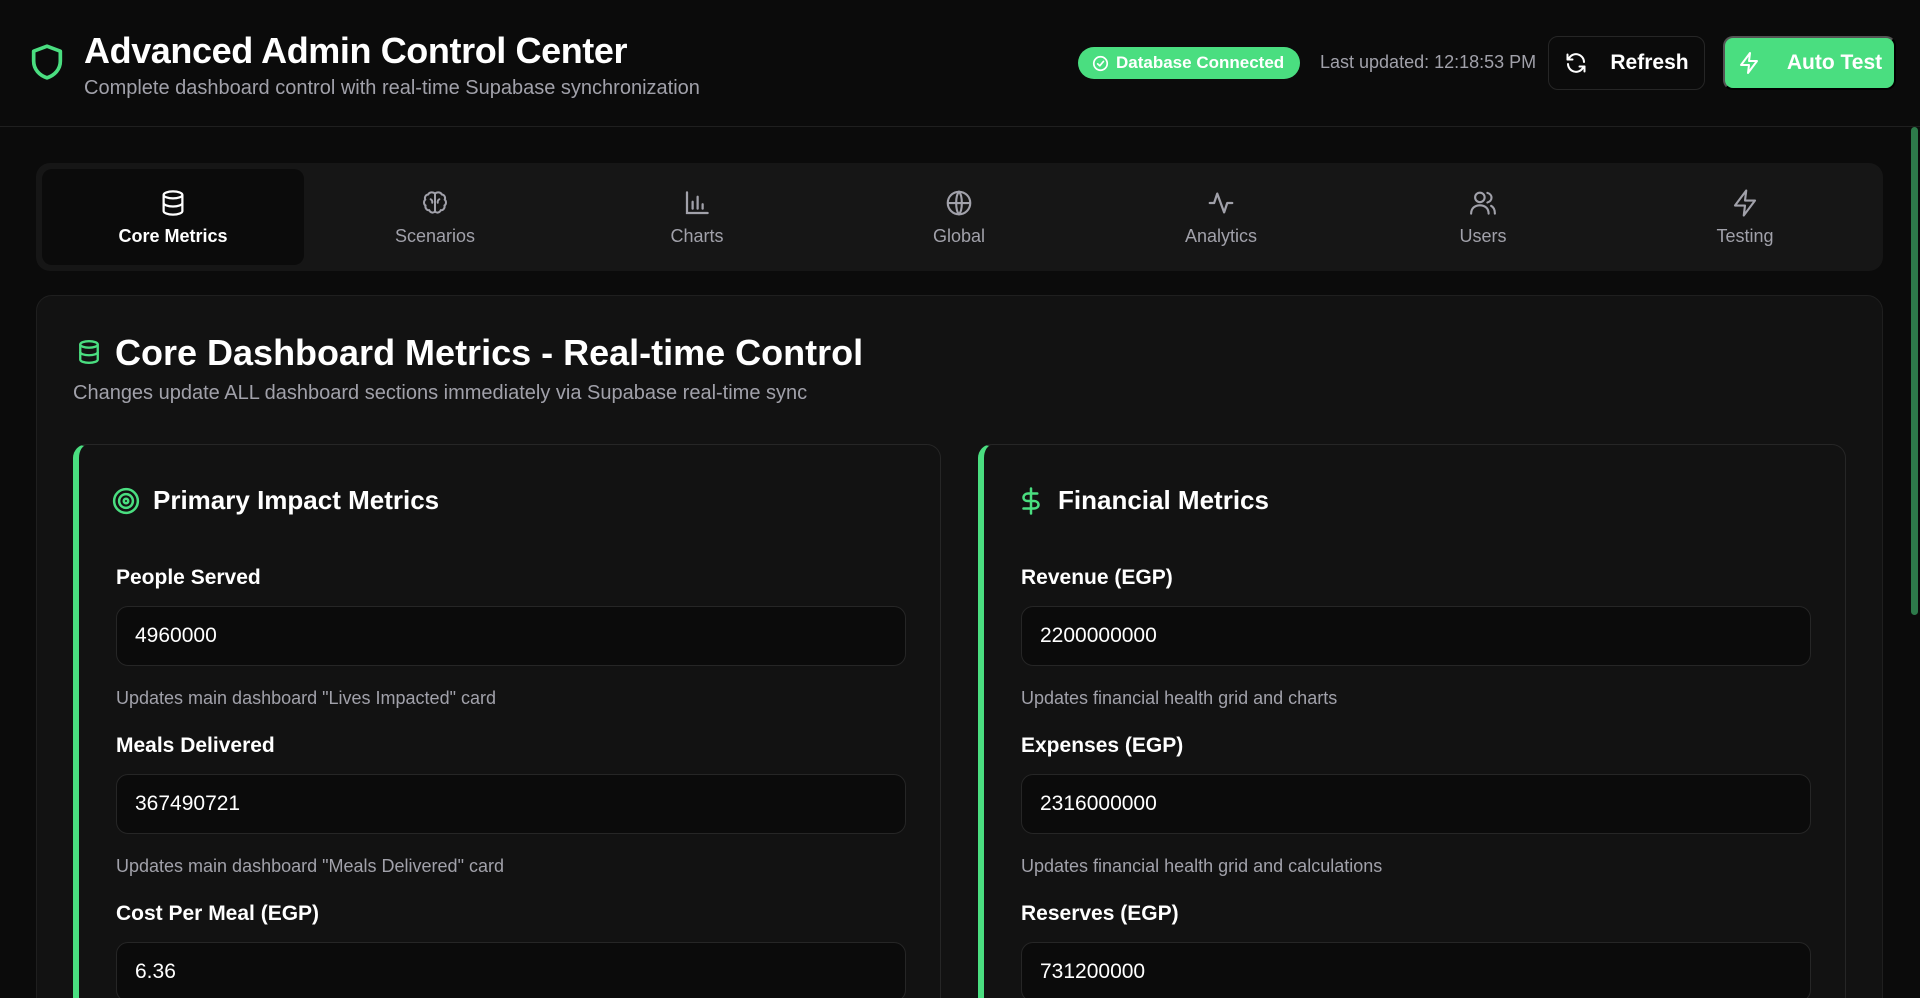  I want to click on expenses-input, so click(1416, 804).